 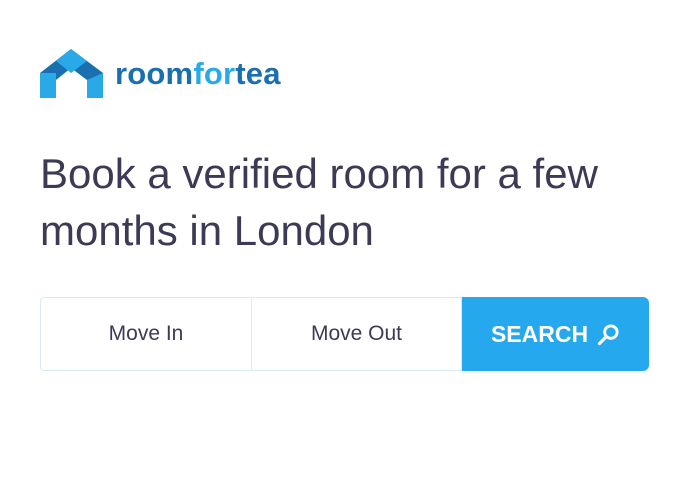 I want to click on brand-name-part1: room, so click(x=154, y=73).